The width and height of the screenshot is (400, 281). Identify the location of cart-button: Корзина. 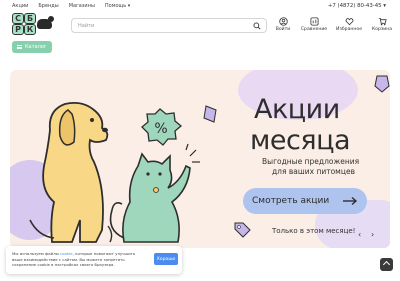
(382, 24).